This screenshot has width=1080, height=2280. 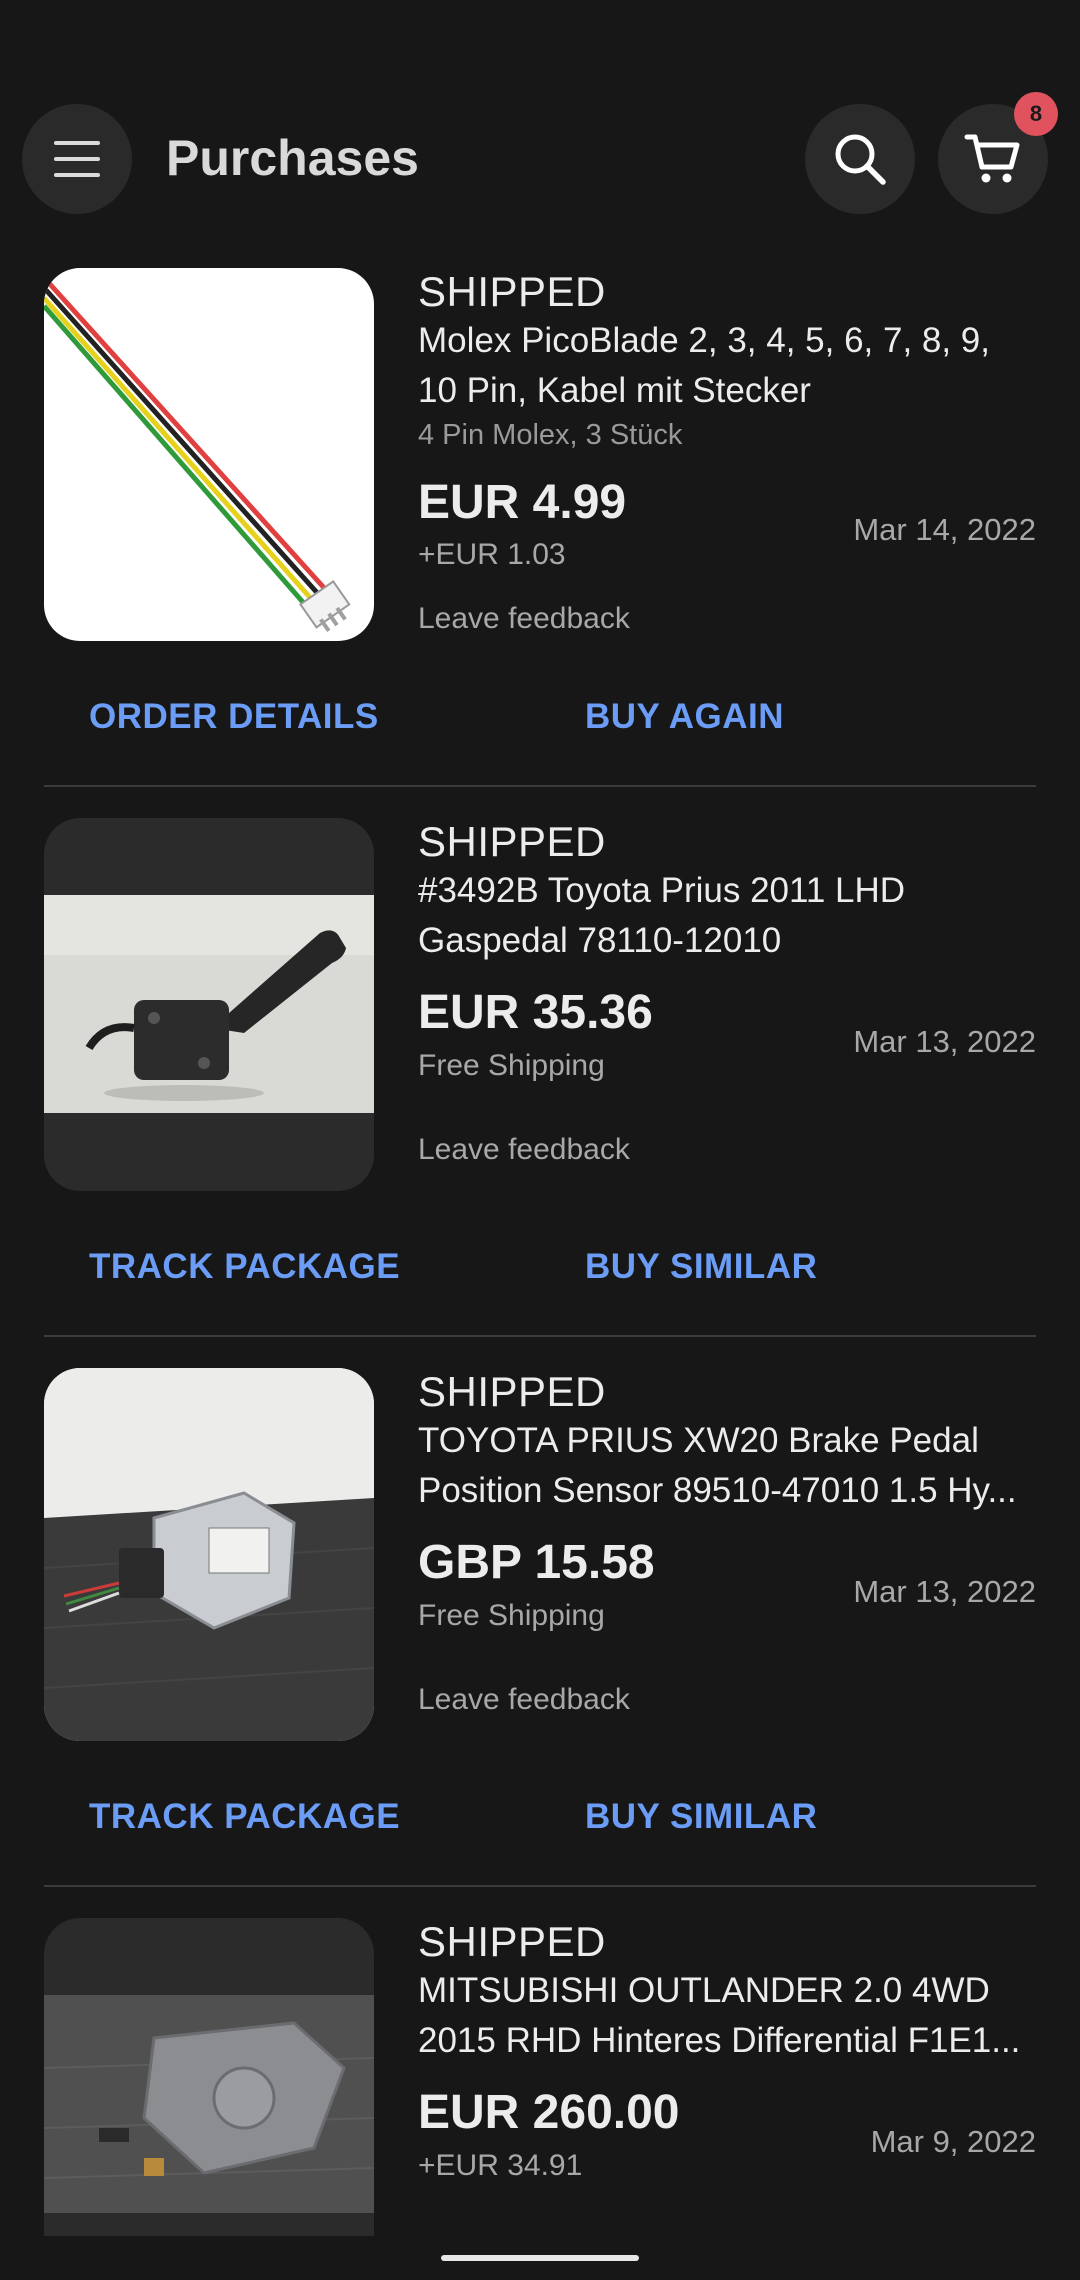 I want to click on item-title-line1: MITSUBISHI OUTLANDER 2.0 4WD, so click(x=723, y=1991).